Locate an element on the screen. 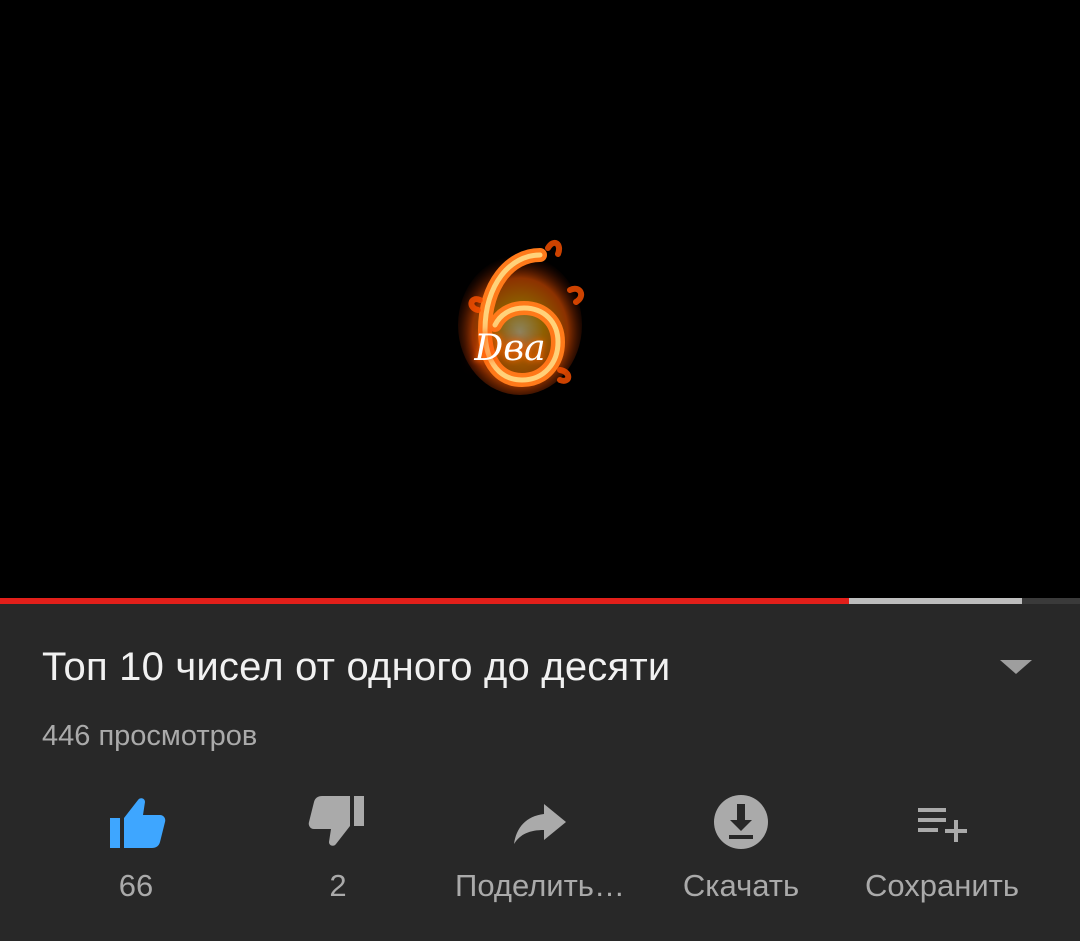 This screenshot has width=1080, height=941. save-button: Сохранить is located at coordinates (942, 850).